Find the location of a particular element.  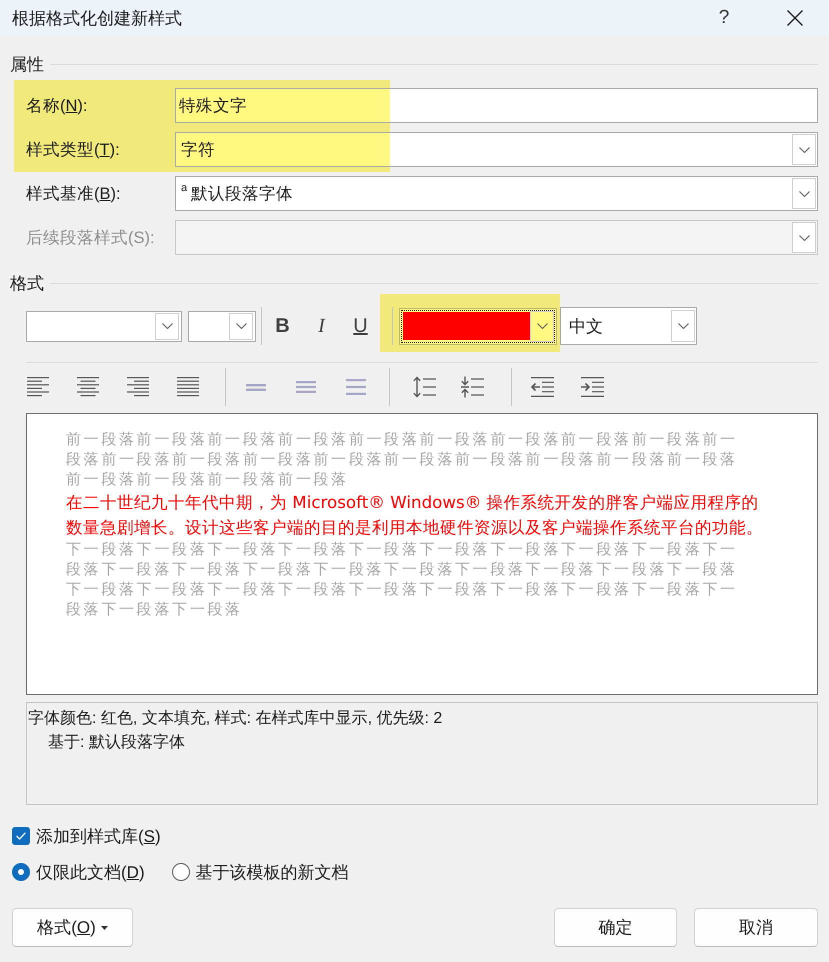

description-text: 基于: 默认段落字体 is located at coordinates (116, 742).